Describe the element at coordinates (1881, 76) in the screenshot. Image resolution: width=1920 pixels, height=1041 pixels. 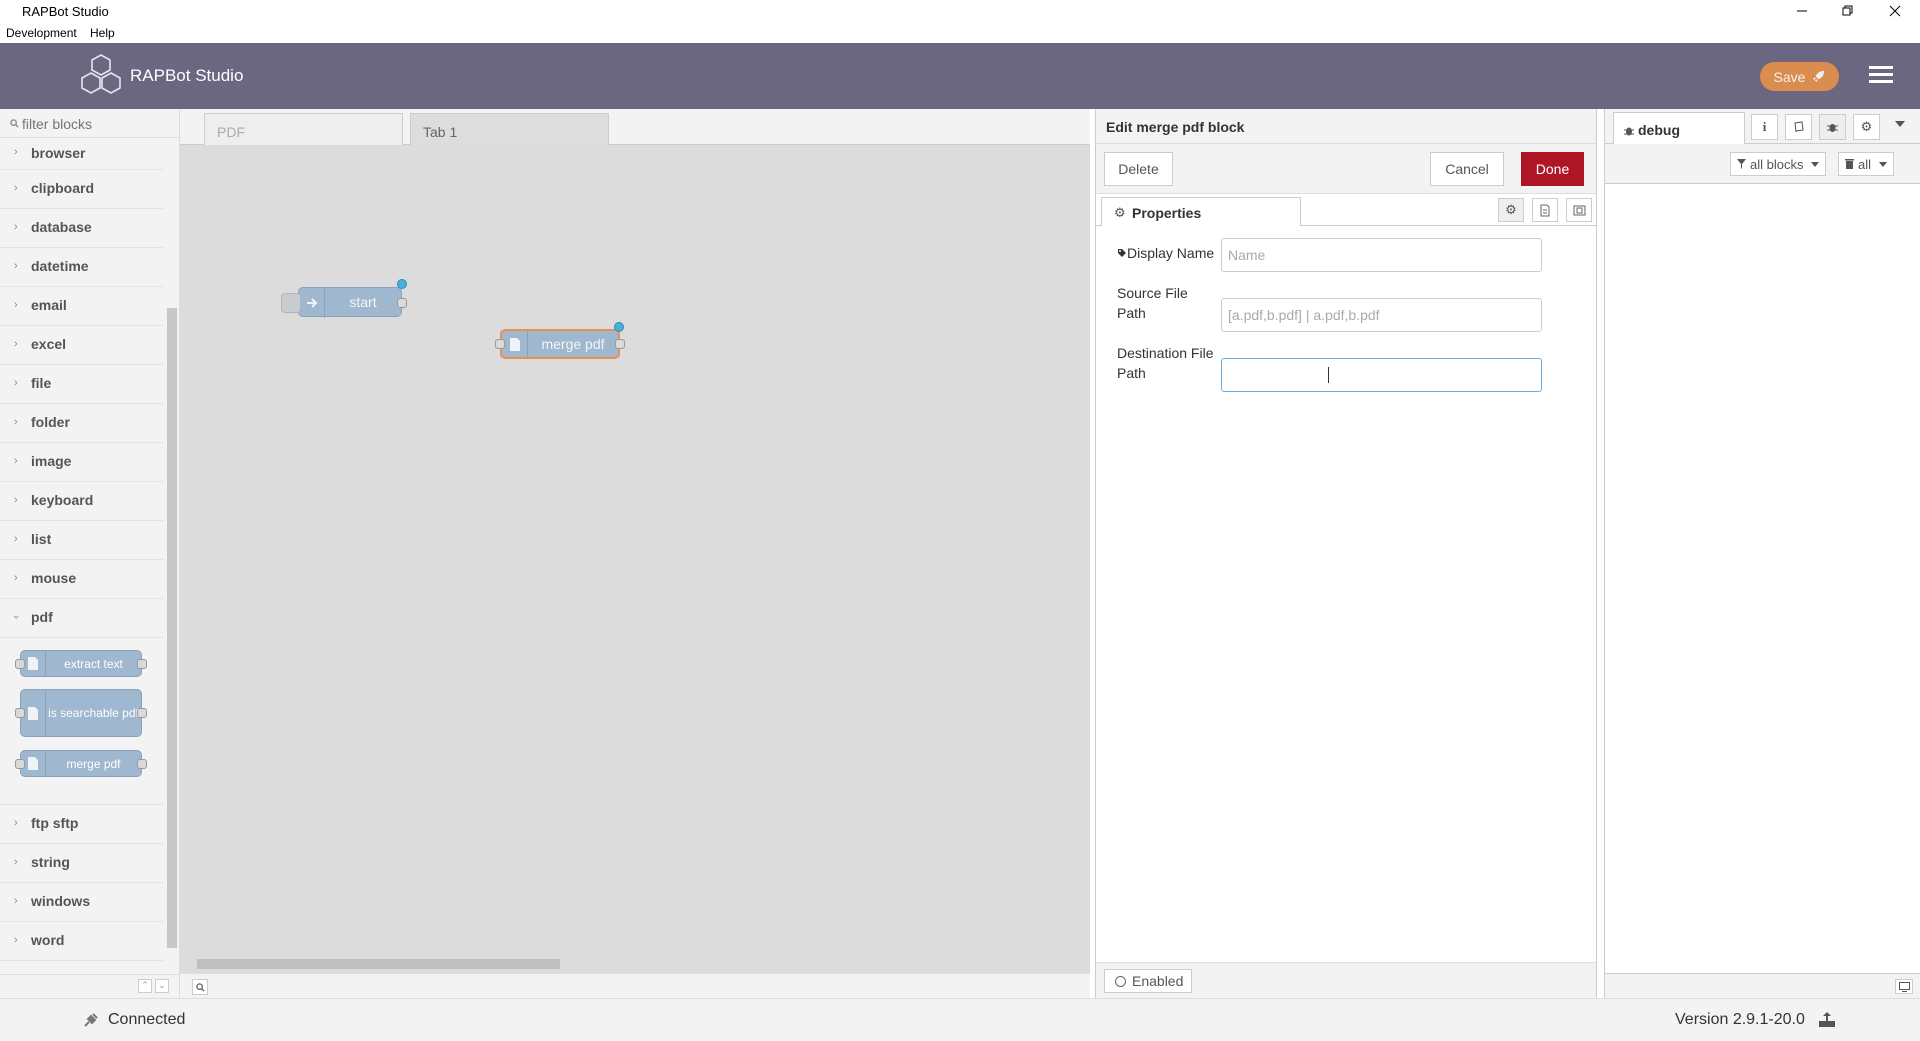
I see `hamburger-icon` at that location.